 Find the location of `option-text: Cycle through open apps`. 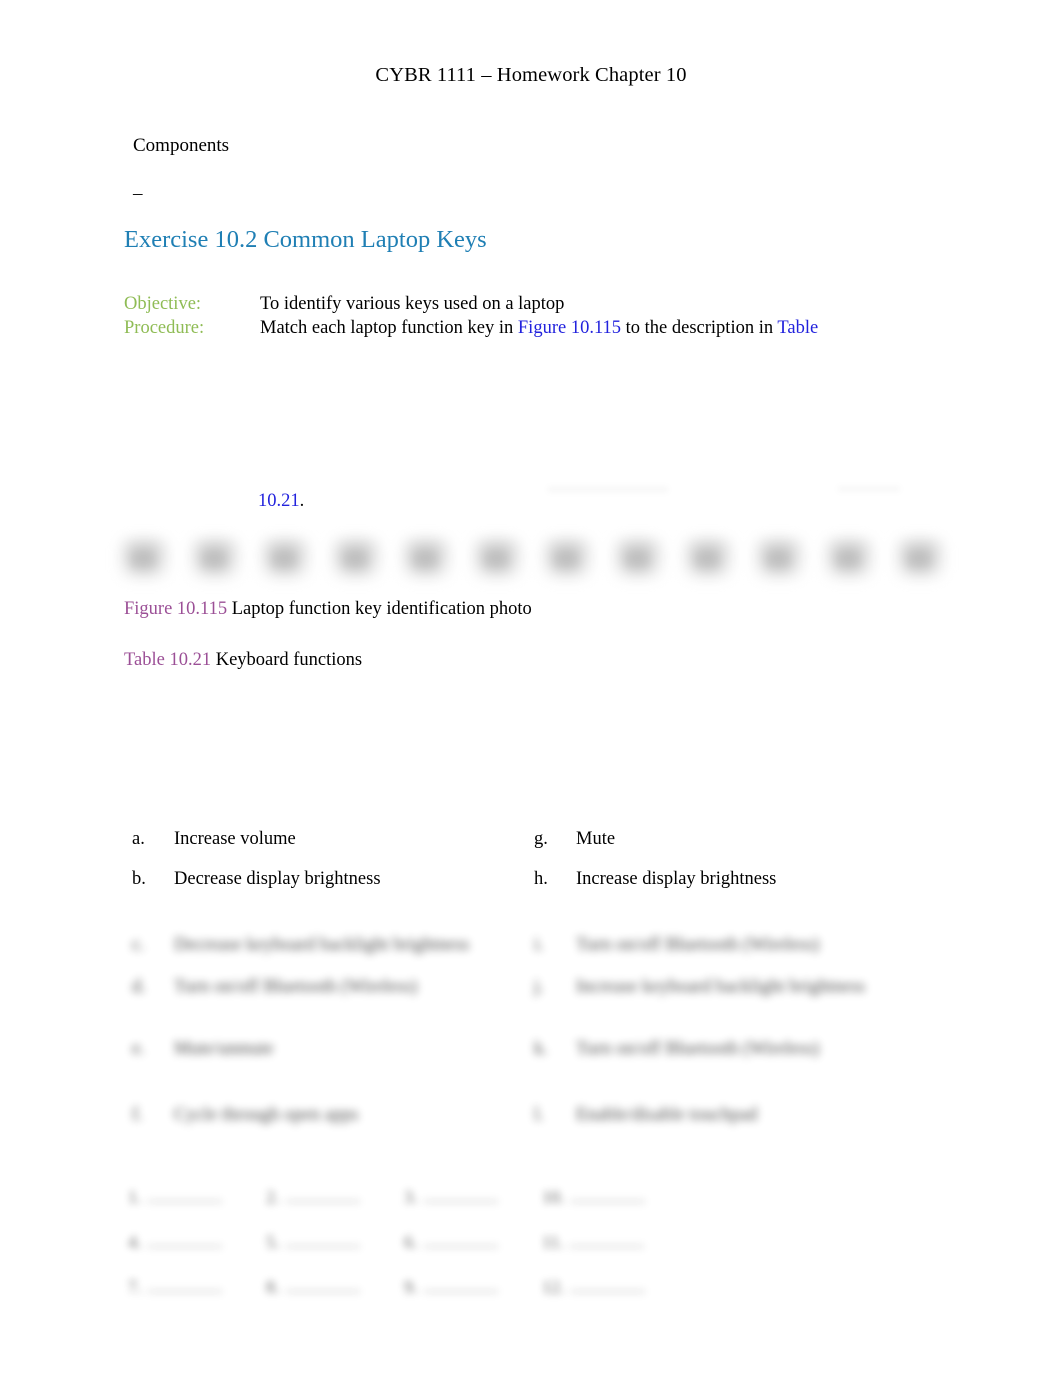

option-text: Cycle through open apps is located at coordinates (266, 1115).